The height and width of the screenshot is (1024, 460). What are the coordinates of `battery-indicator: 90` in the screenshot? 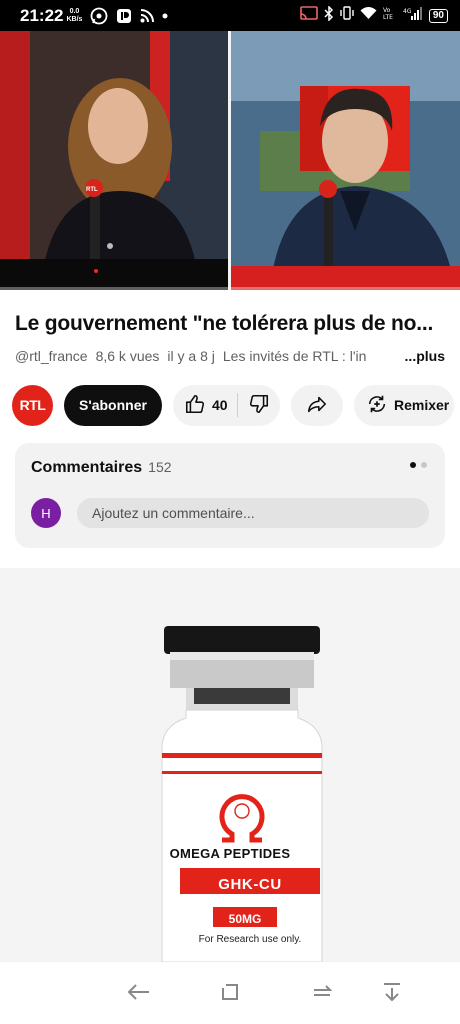 It's located at (438, 15).